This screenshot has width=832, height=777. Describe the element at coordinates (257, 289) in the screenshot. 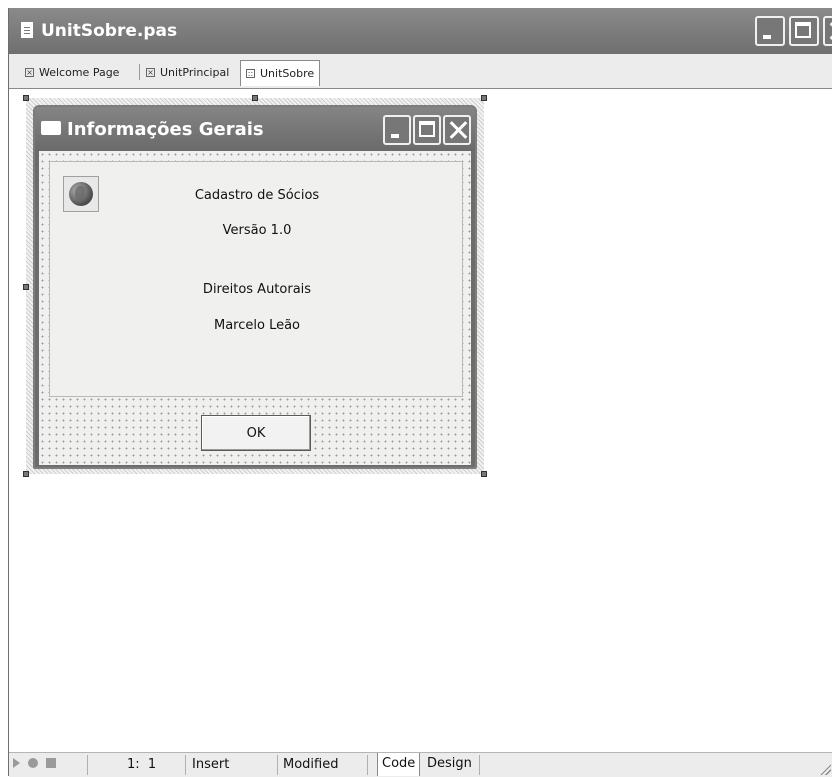

I see `copyright-label: Direitos Autorais` at that location.